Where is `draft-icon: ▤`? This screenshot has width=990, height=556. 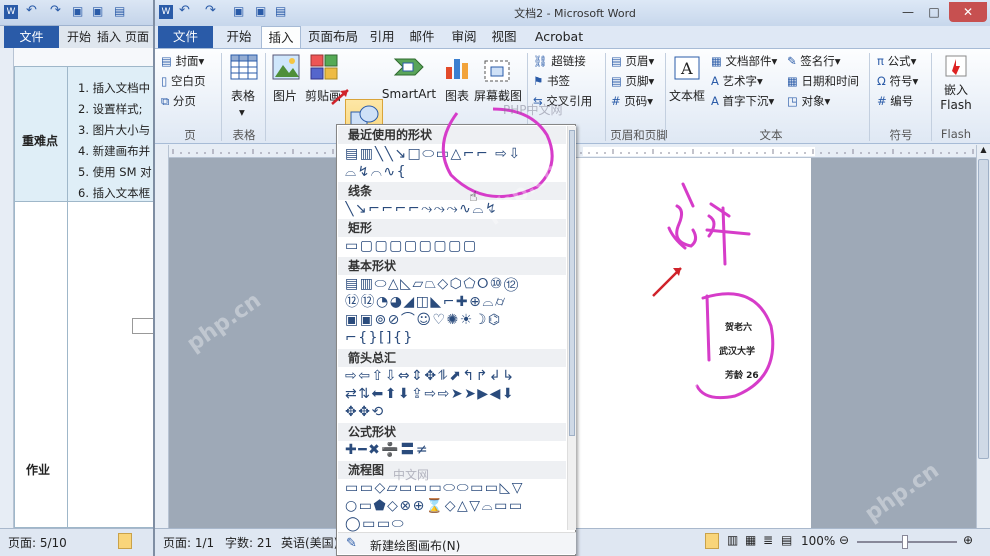
draft-icon: ▤ is located at coordinates (786, 540).